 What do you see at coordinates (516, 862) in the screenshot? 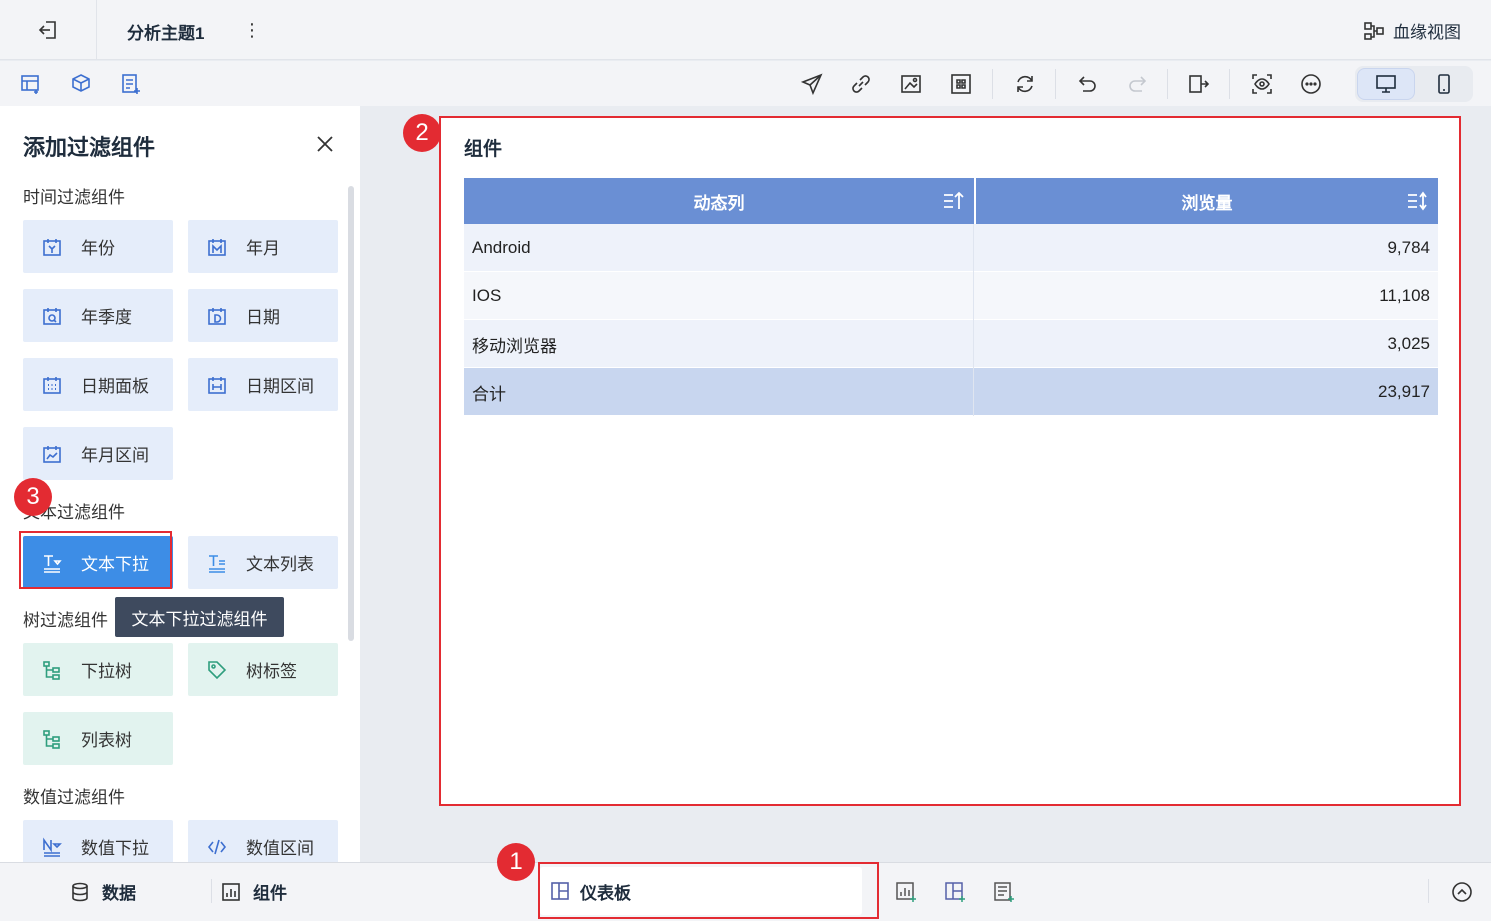
I see `annotation-badge-1: 1` at bounding box center [516, 862].